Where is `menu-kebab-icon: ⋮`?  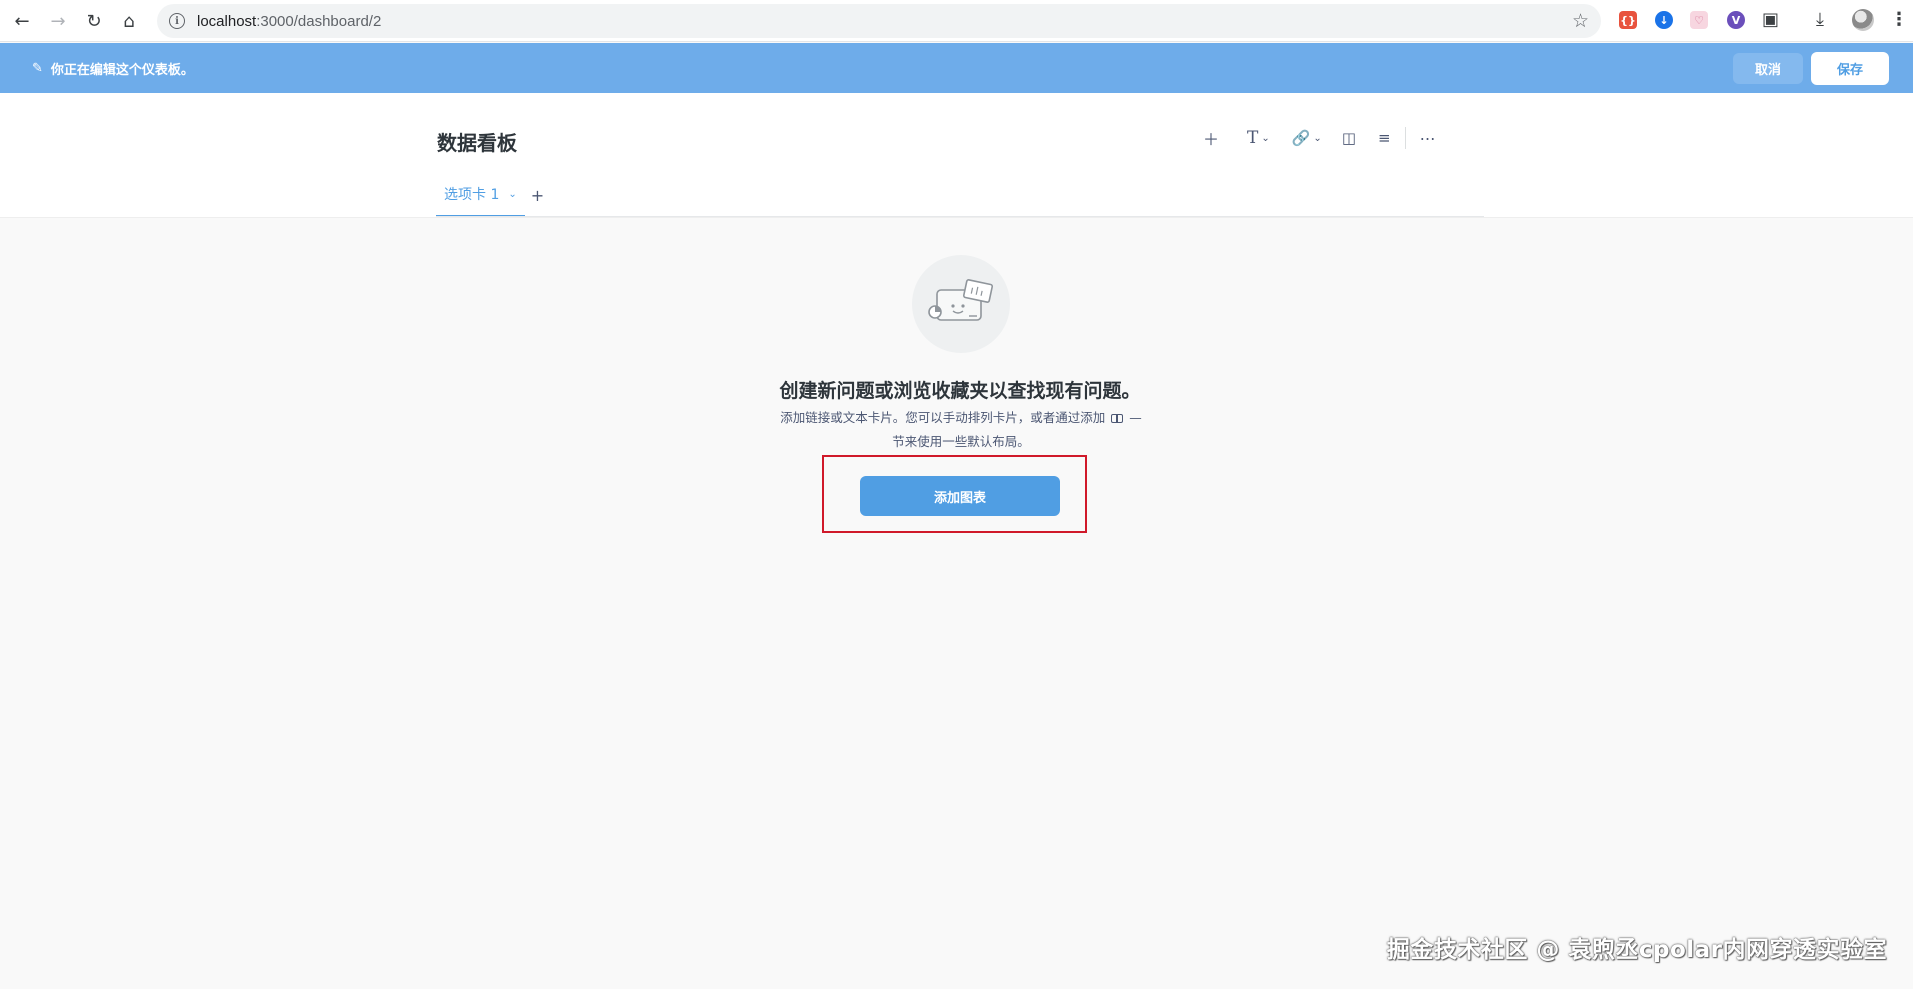
menu-kebab-icon: ⋮ is located at coordinates (1899, 19).